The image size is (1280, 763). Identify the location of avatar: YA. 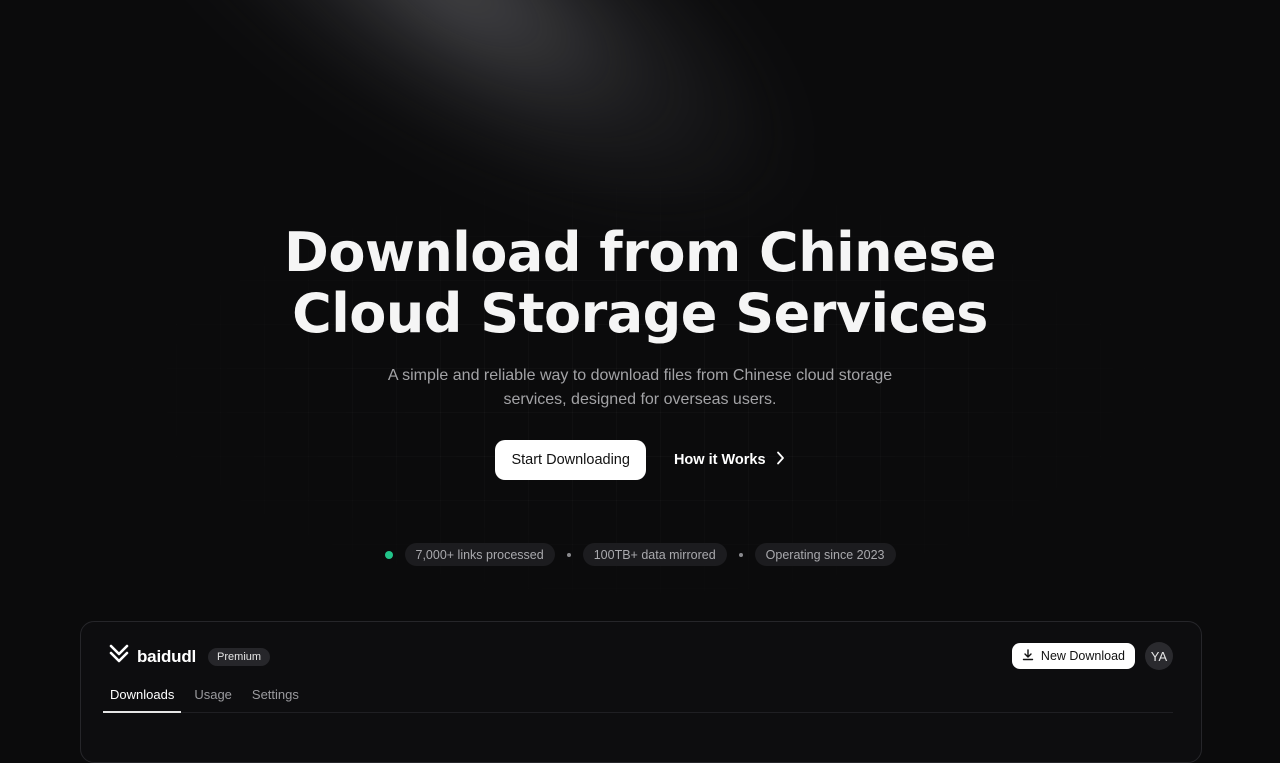
(1159, 656).